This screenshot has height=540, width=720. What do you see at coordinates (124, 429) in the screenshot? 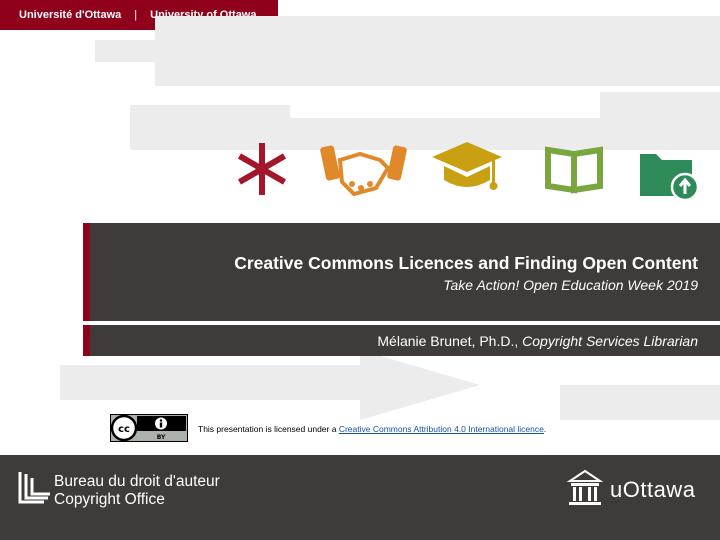
I see `svg-text: cc` at bounding box center [124, 429].